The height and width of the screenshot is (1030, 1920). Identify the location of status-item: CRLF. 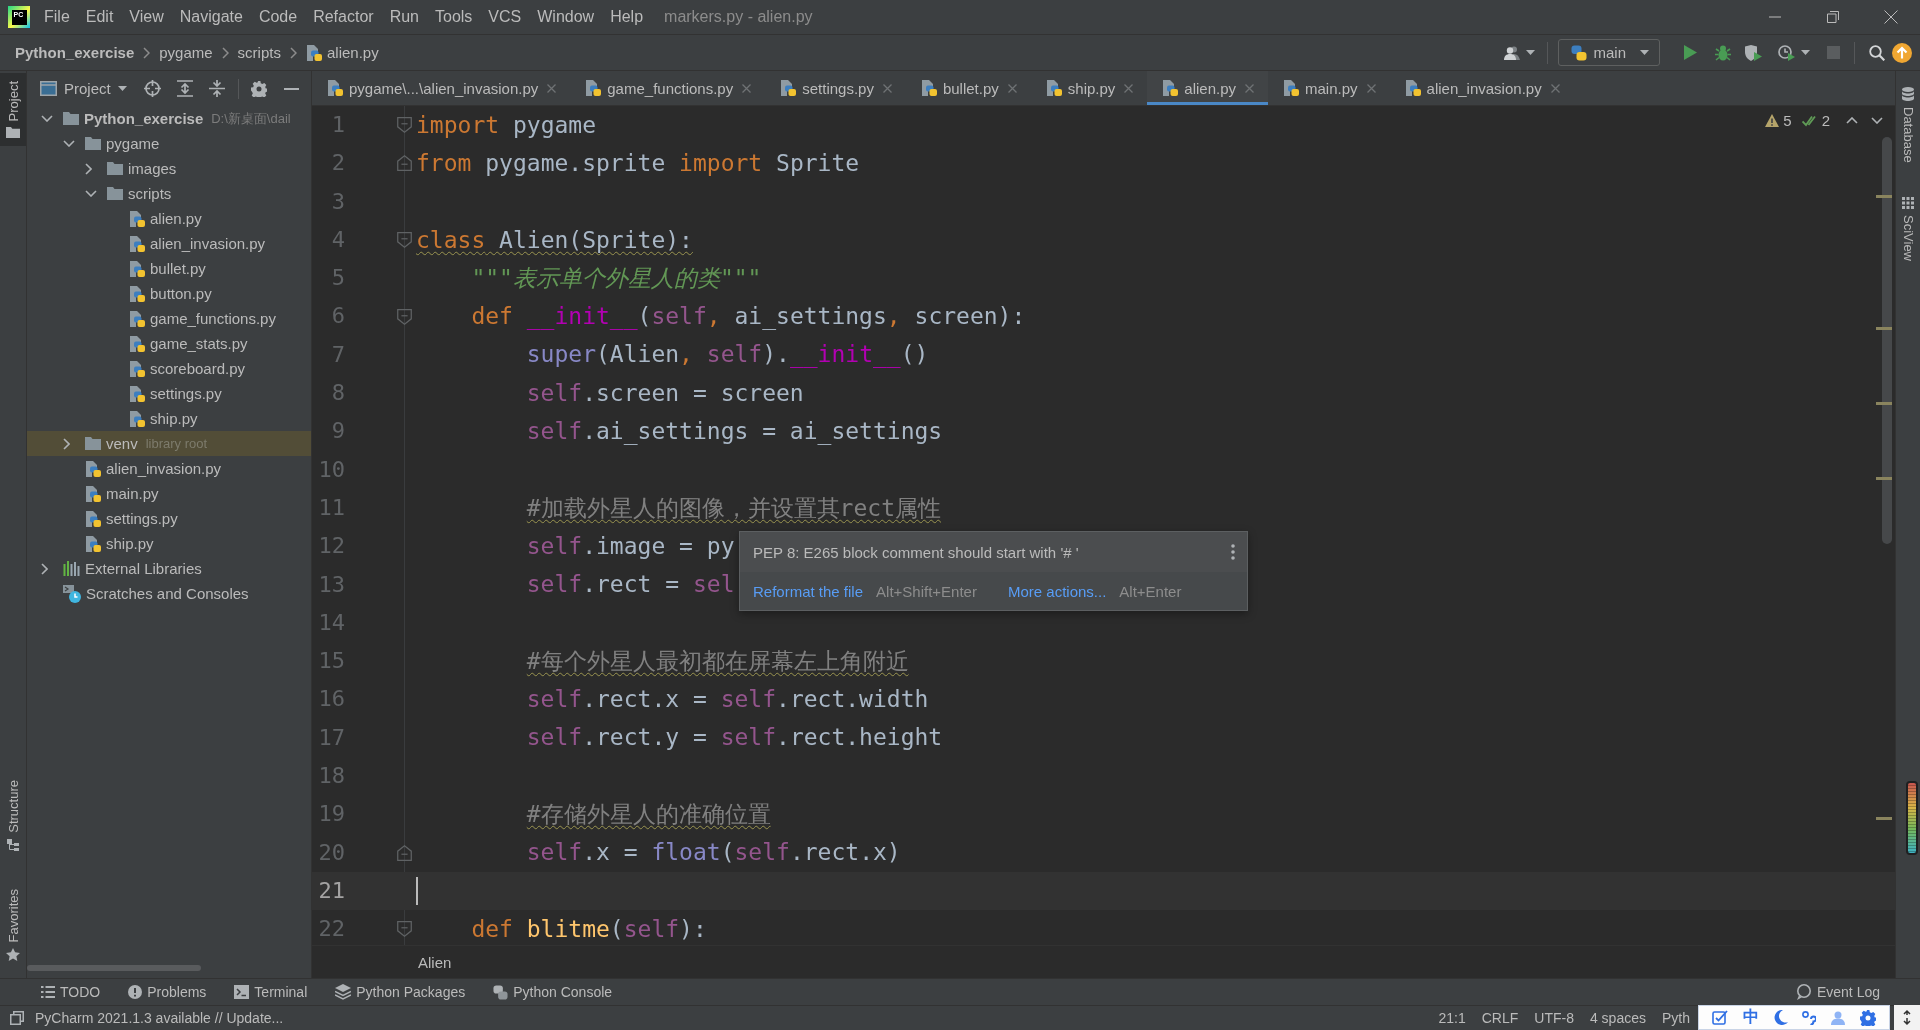
(1500, 1018).